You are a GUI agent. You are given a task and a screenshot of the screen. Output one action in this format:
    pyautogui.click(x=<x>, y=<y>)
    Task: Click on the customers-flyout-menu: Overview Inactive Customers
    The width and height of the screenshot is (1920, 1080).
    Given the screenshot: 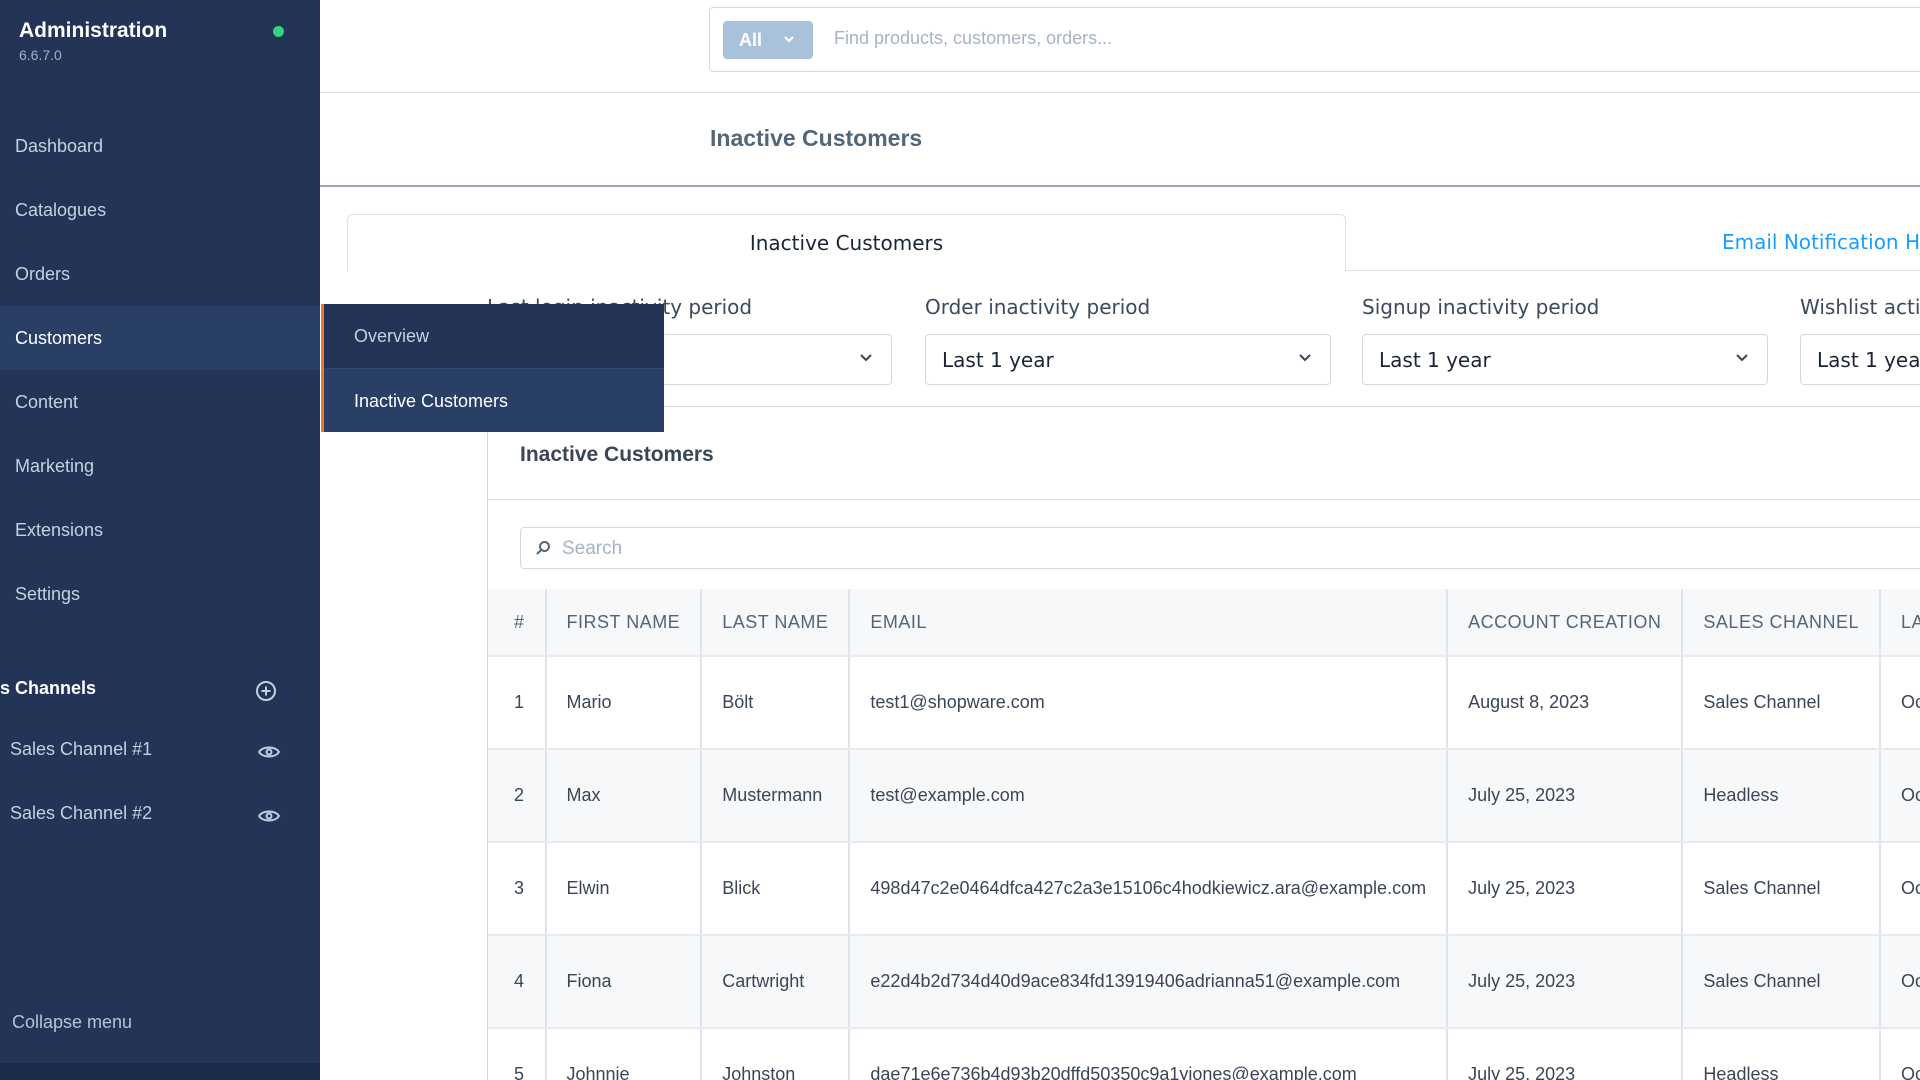 What is the action you would take?
    pyautogui.click(x=492, y=368)
    